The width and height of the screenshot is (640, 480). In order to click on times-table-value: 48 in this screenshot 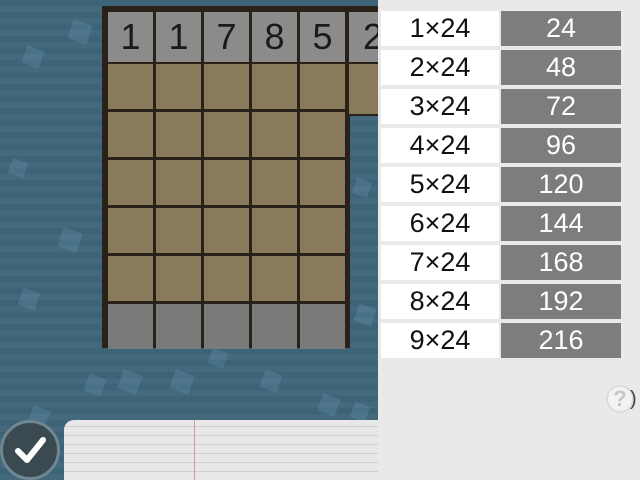, I will do `click(561, 67)`.